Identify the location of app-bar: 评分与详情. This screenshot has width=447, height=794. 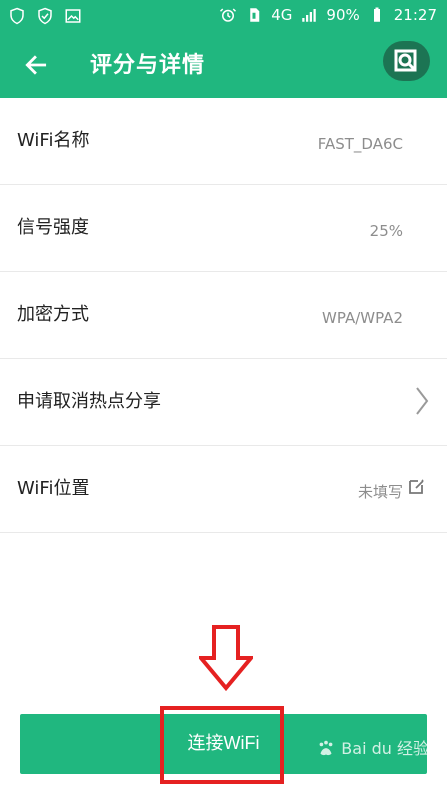
(223, 66).